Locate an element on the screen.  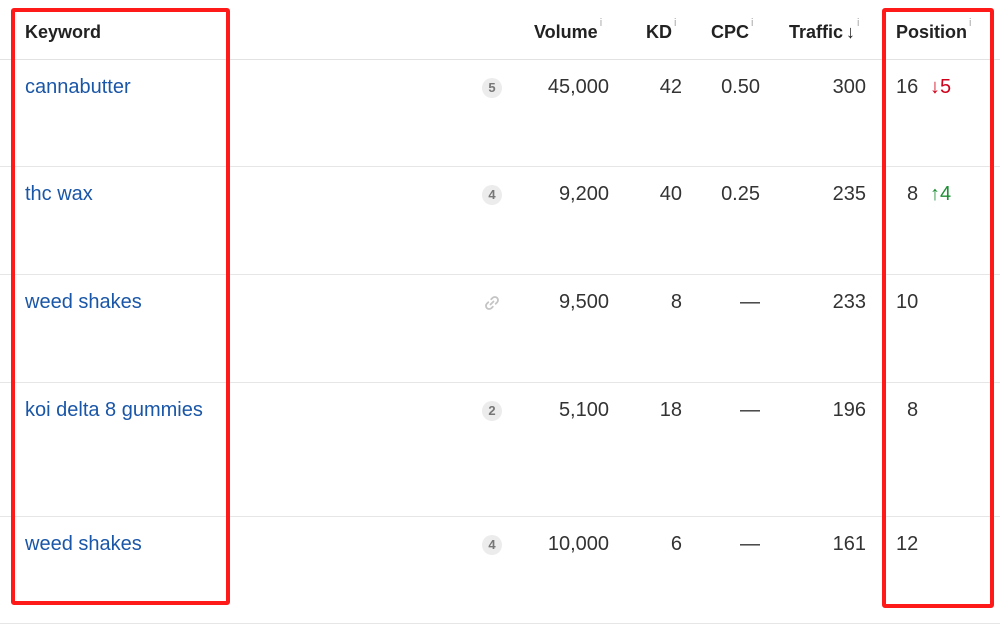
traffic-value: 300 is located at coordinates (849, 87).